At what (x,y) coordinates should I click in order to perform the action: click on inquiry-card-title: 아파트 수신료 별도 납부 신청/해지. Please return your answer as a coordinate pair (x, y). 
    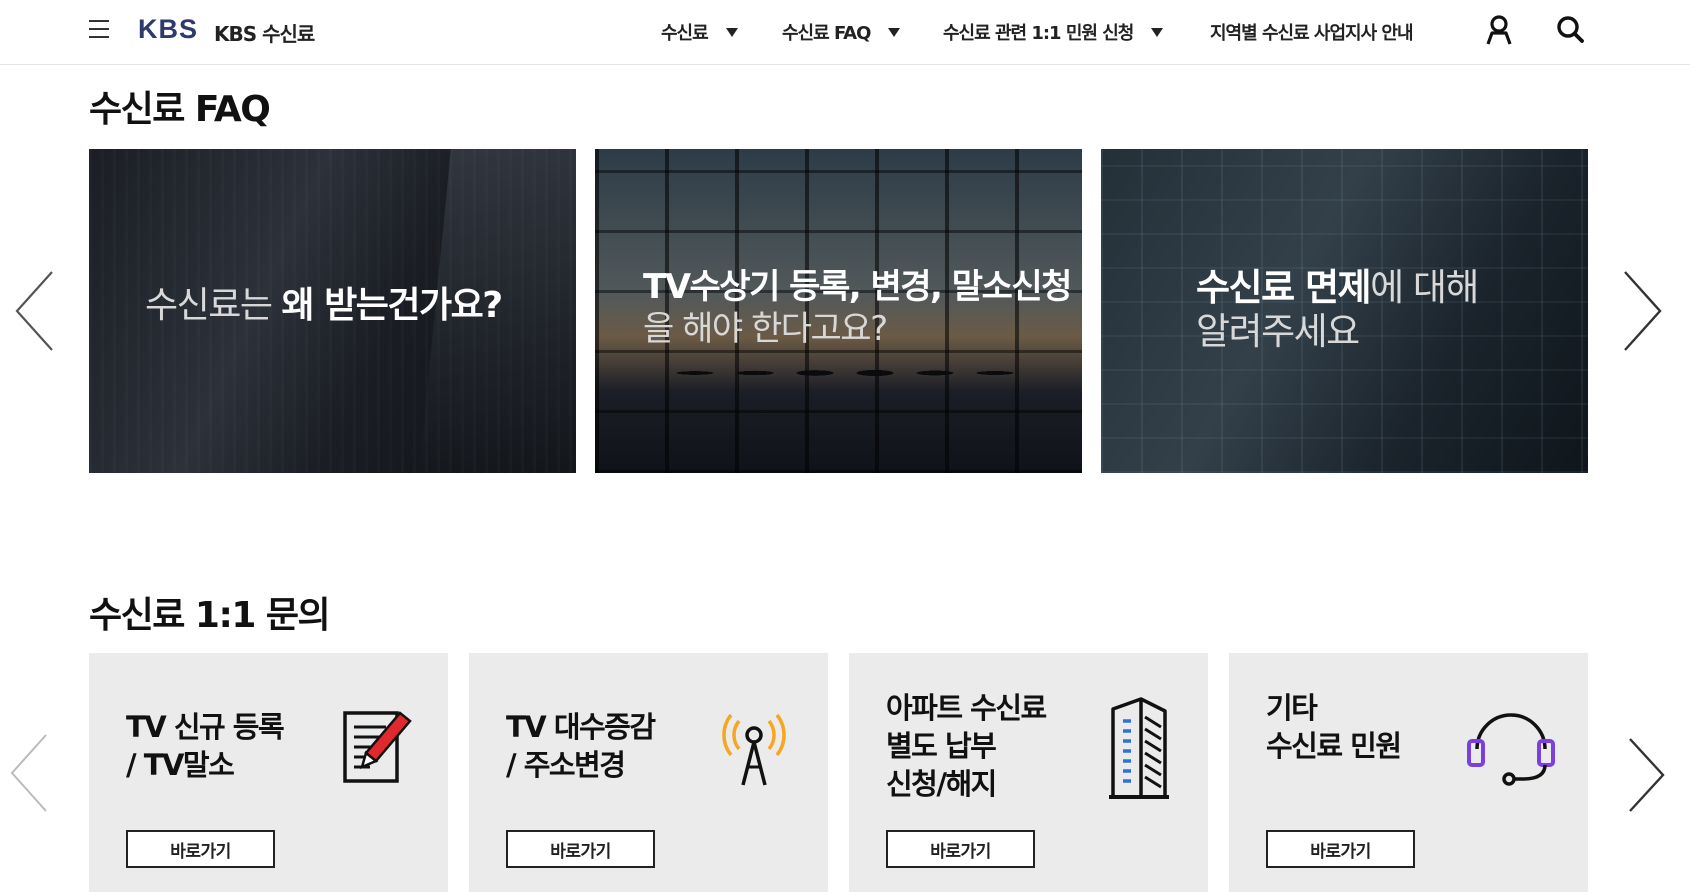
    Looking at the image, I should click on (966, 746).